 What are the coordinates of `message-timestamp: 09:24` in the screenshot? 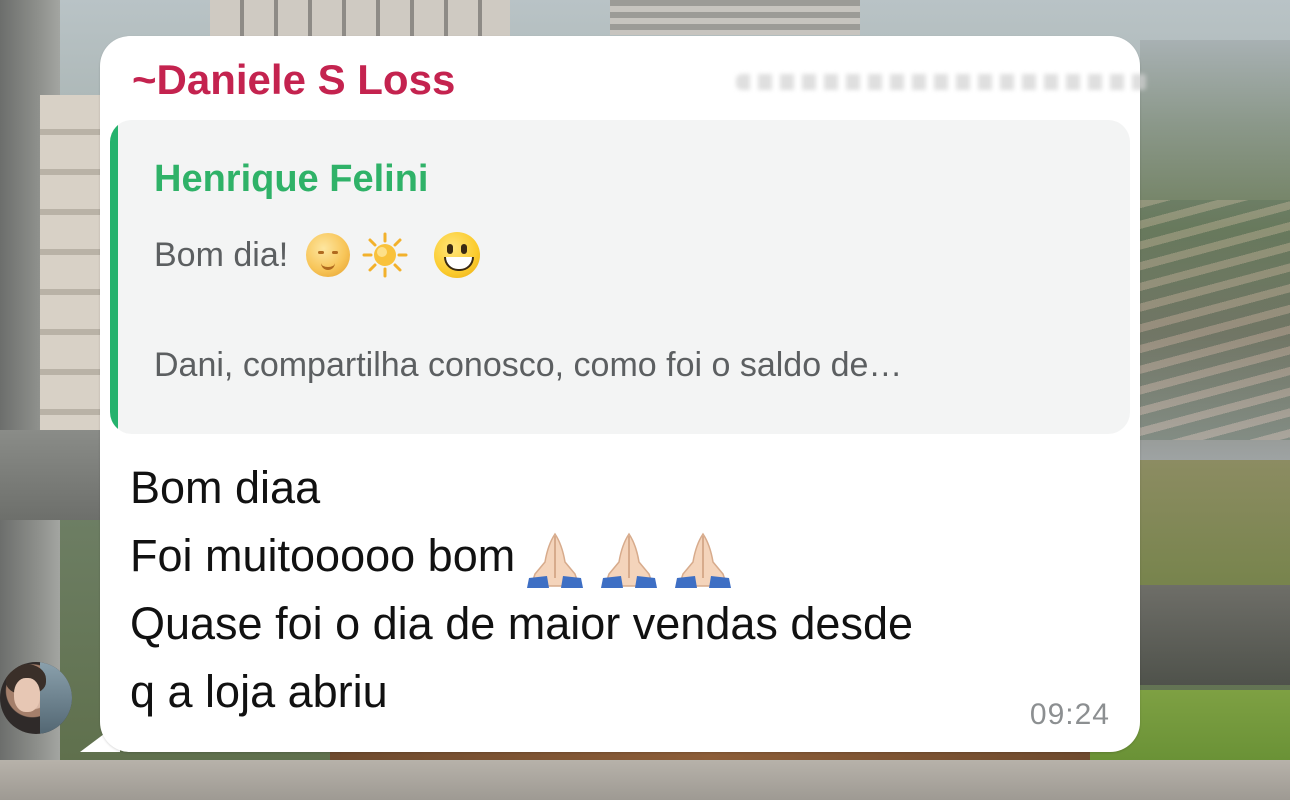 It's located at (1069, 714).